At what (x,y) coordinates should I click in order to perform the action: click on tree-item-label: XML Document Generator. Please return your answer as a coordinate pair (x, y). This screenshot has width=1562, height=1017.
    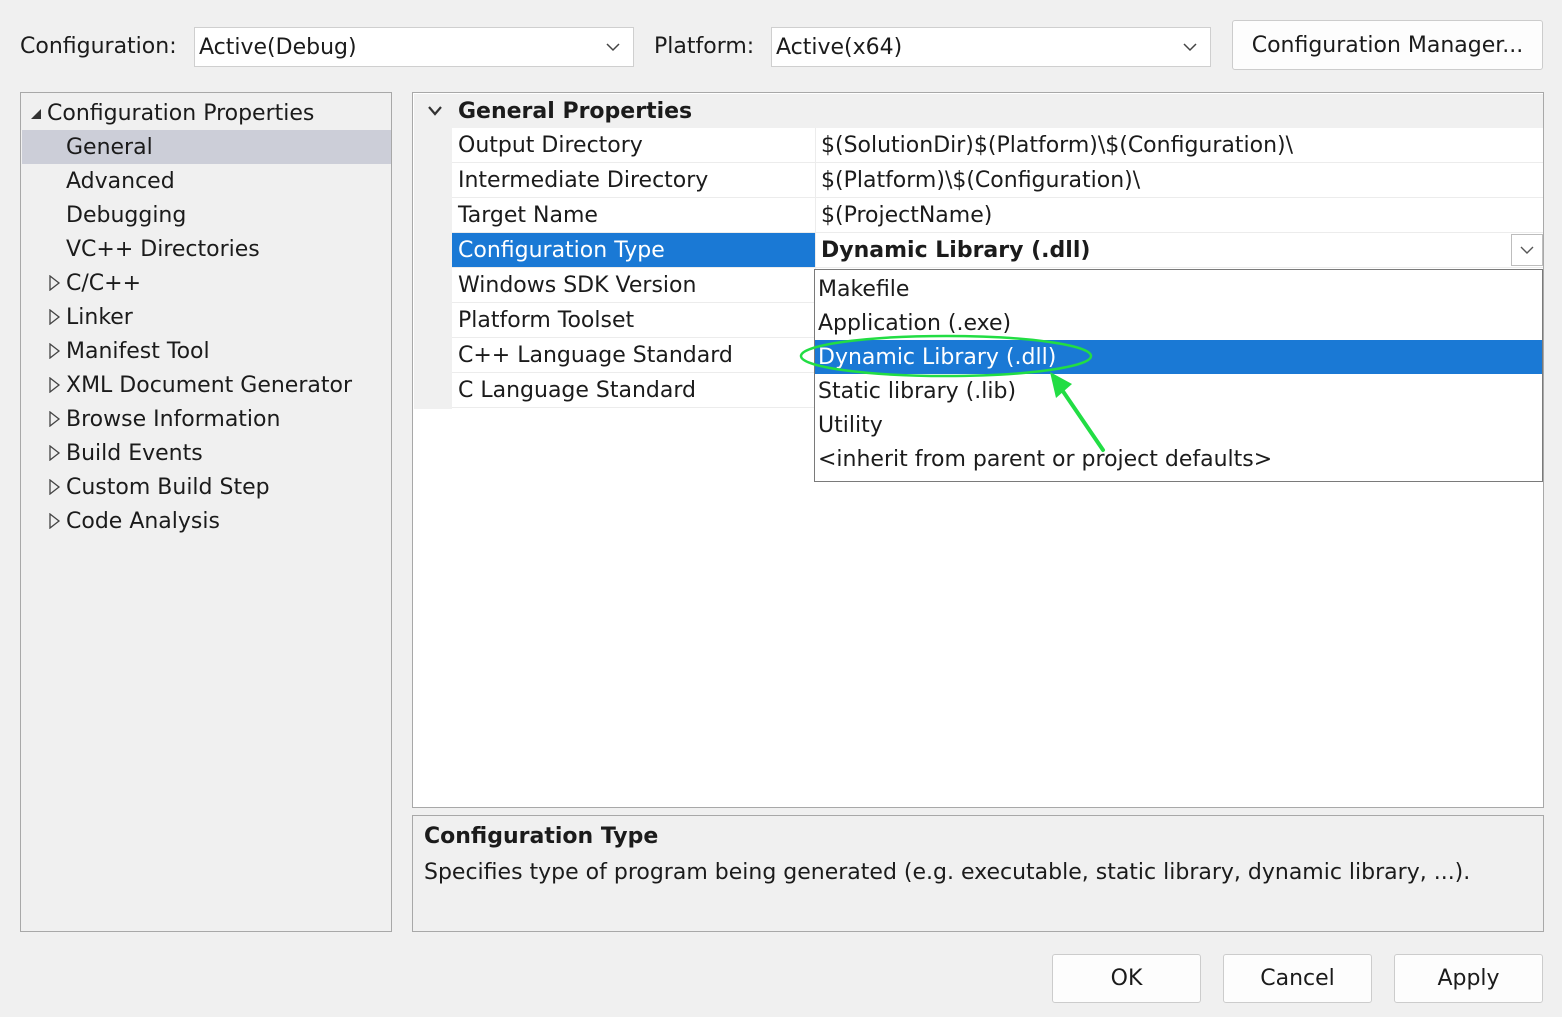
    Looking at the image, I should click on (209, 385).